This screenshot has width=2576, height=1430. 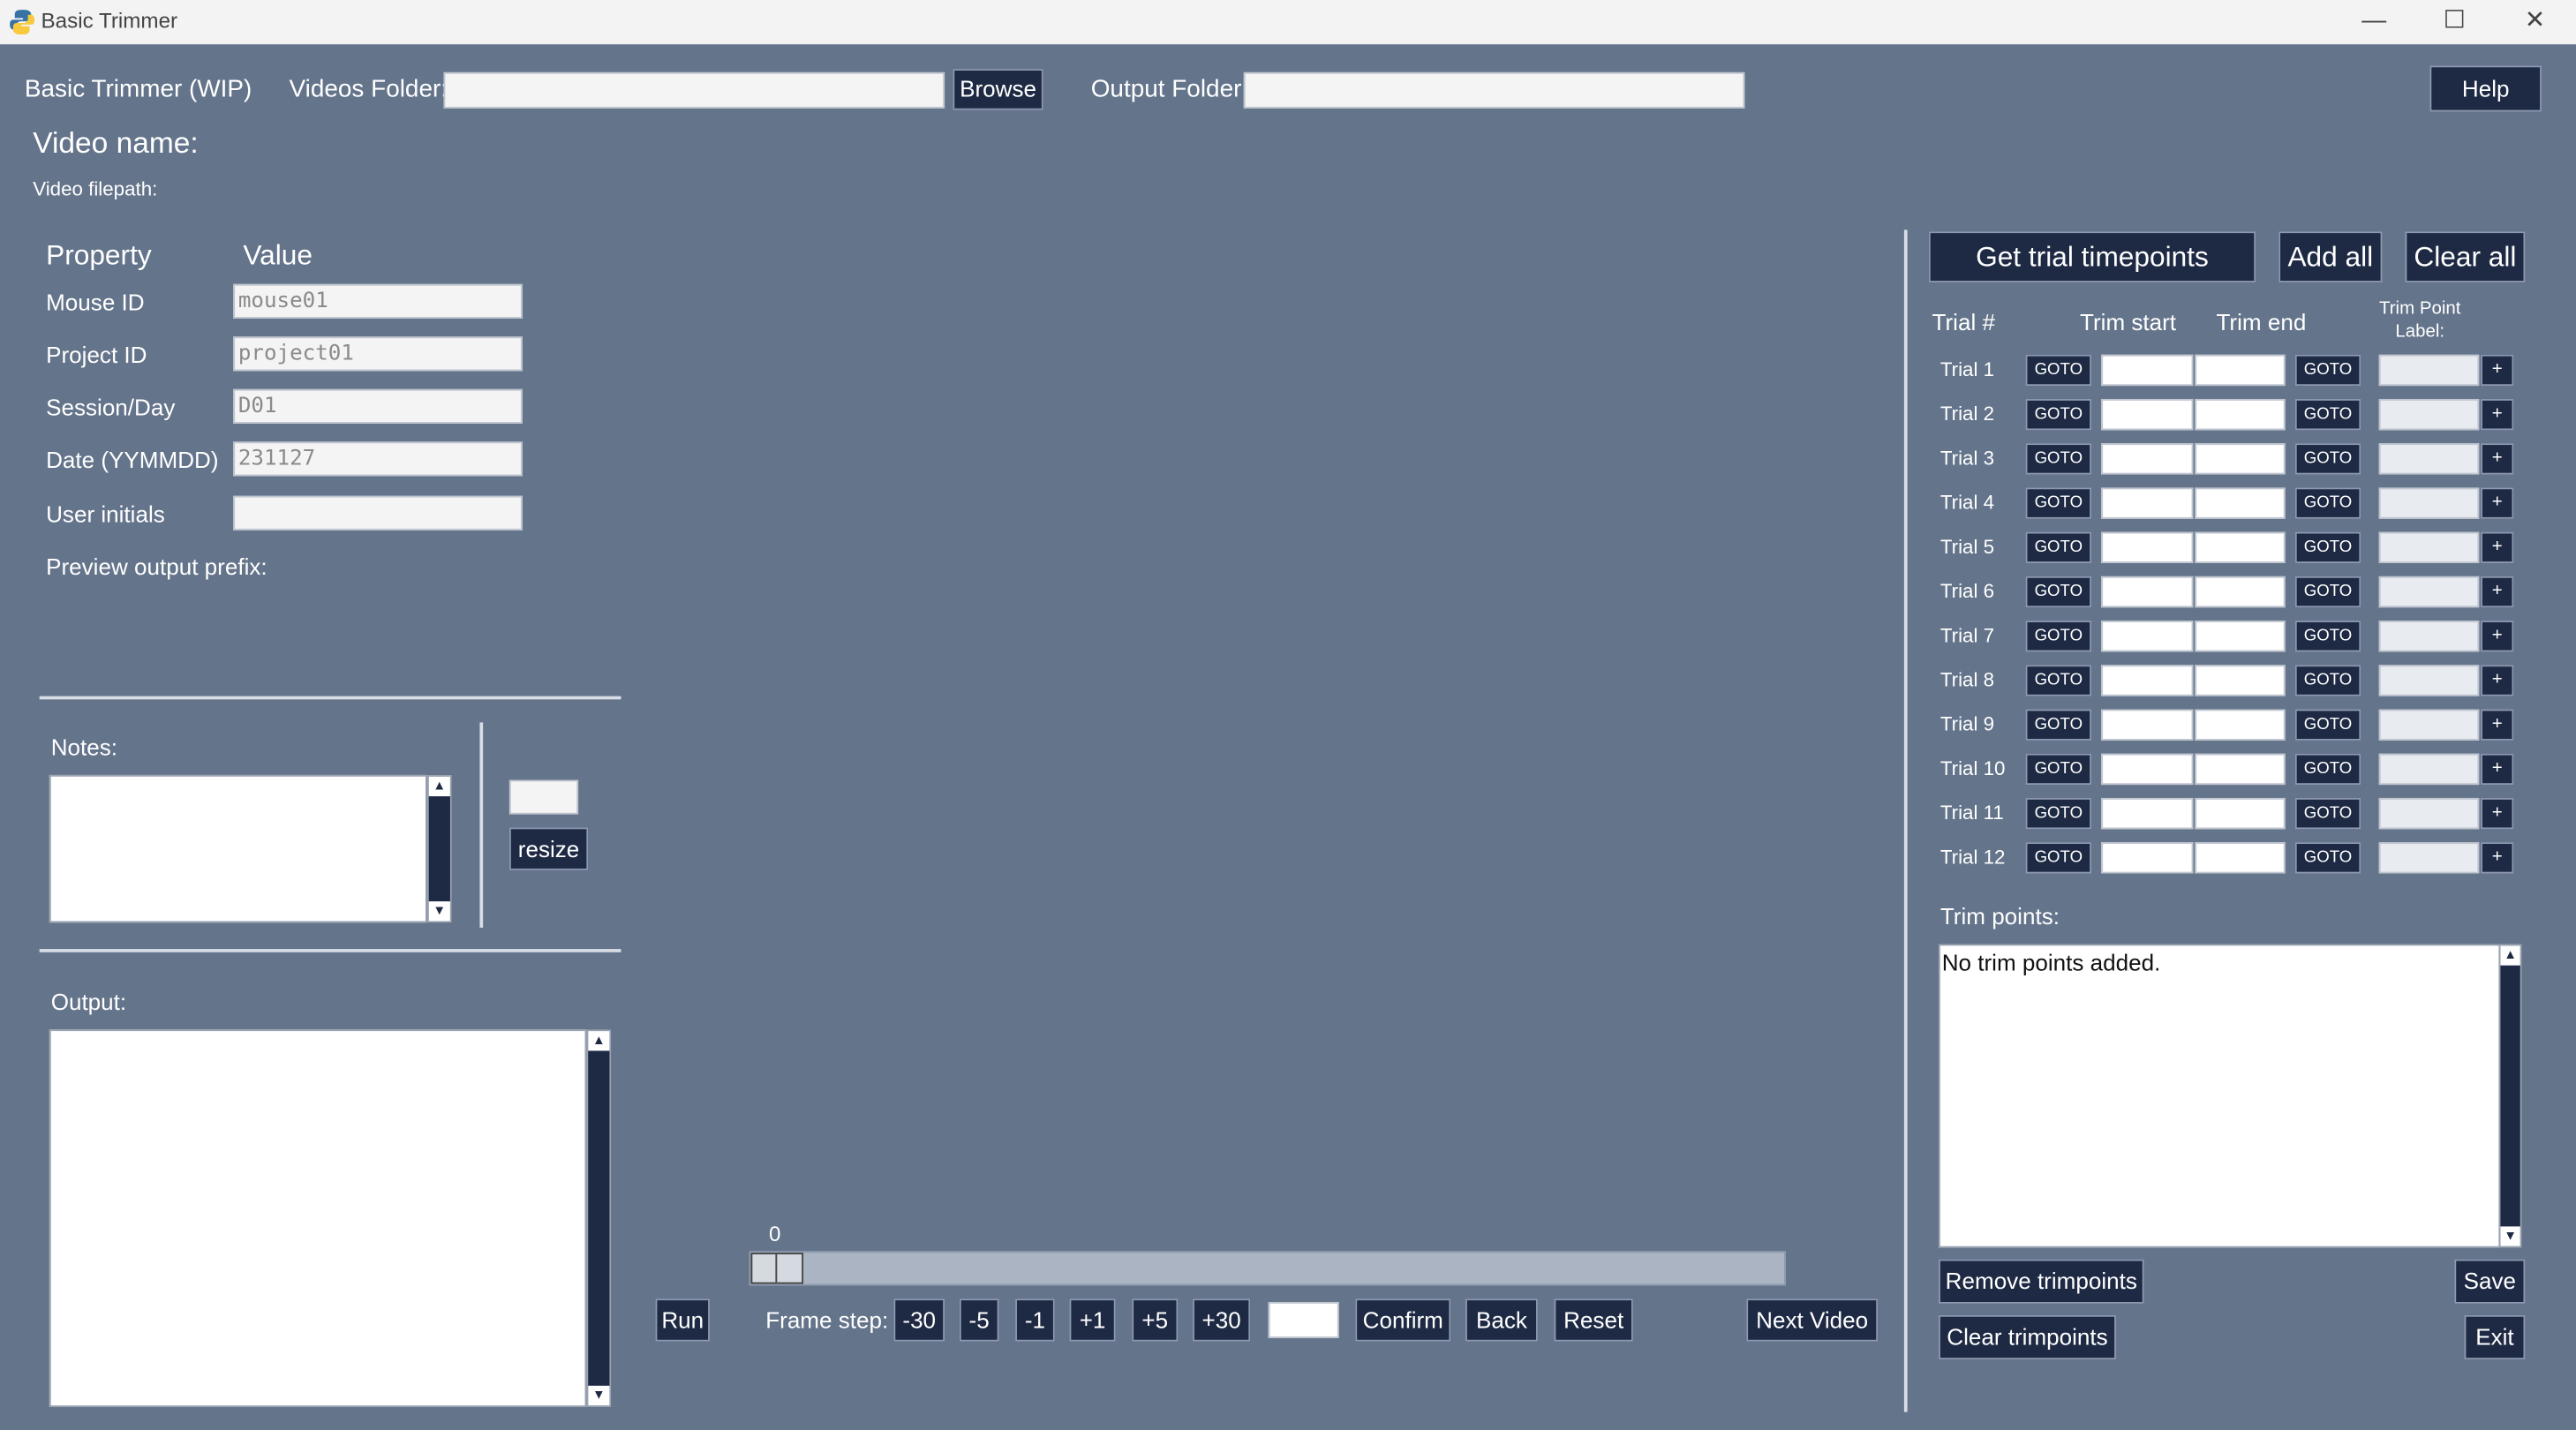 I want to click on next-video-button: Next Video, so click(x=1813, y=1320).